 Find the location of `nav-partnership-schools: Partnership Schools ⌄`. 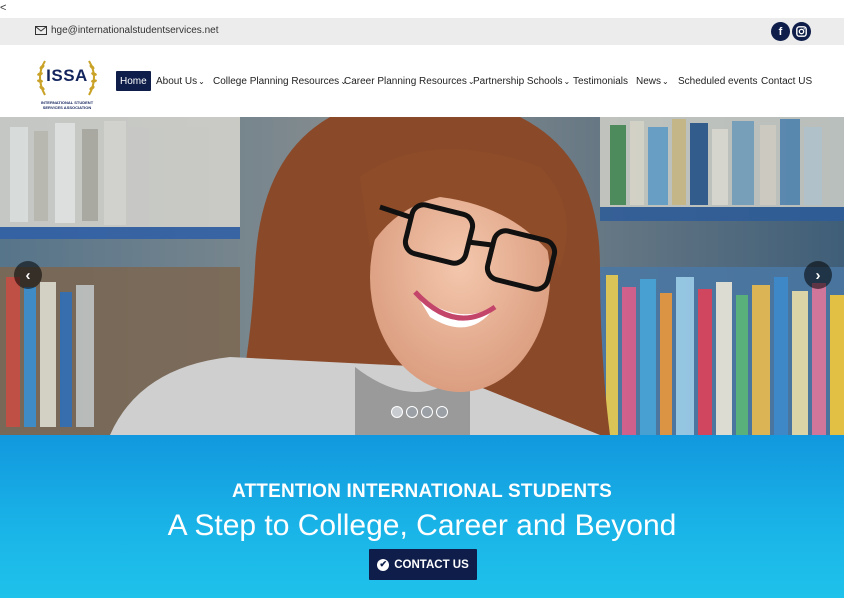

nav-partnership-schools: Partnership Schools ⌄ is located at coordinates (521, 81).